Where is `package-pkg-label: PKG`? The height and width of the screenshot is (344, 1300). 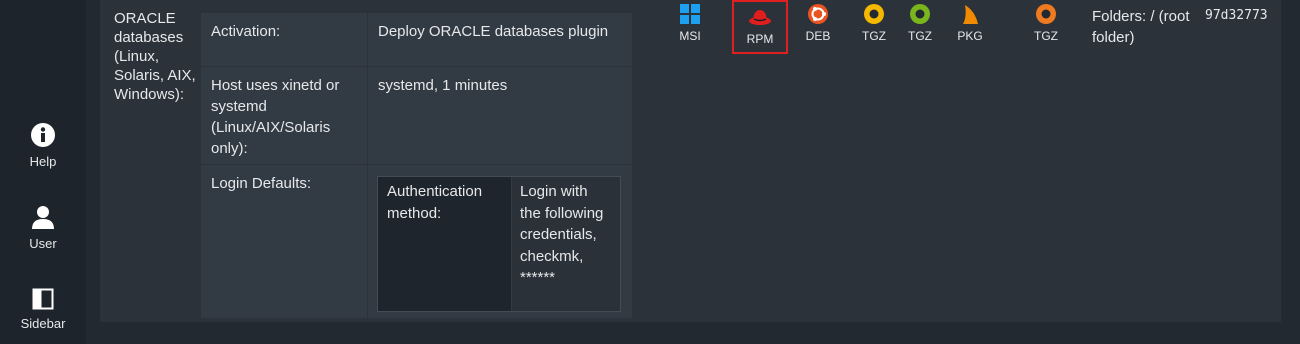 package-pkg-label: PKG is located at coordinates (970, 36).